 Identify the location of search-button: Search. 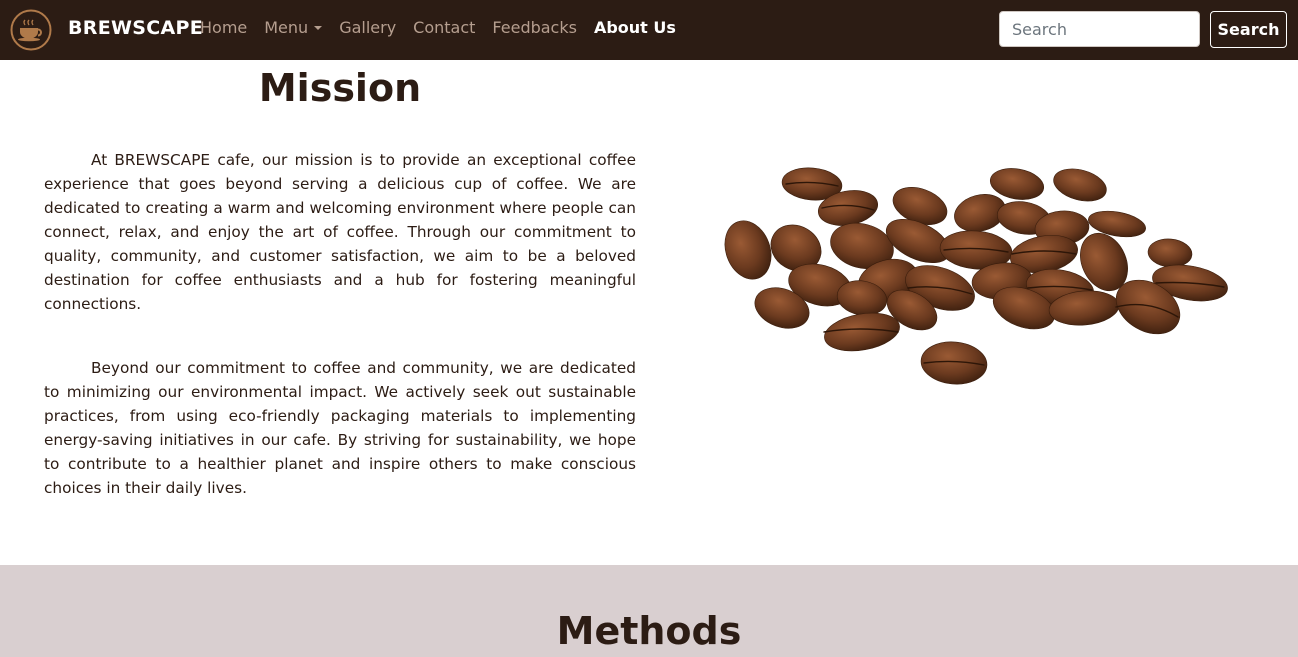
(1248, 29).